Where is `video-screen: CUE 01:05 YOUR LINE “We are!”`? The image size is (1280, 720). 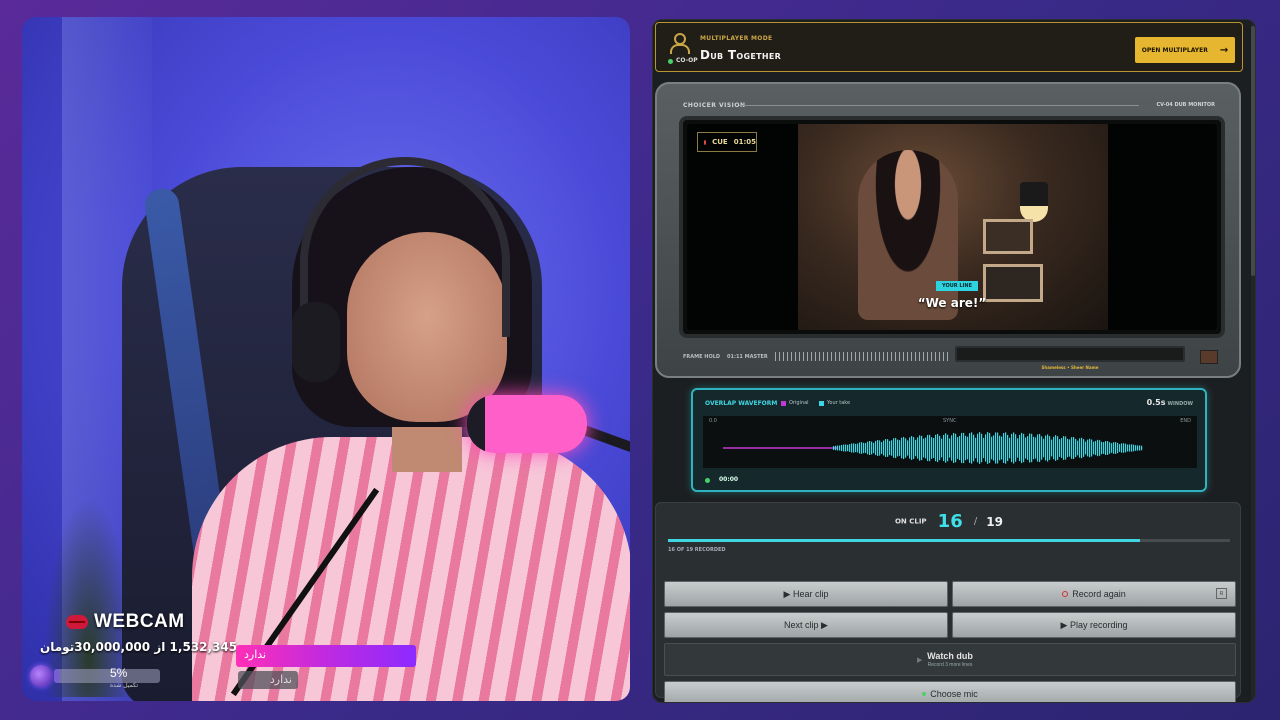 video-screen: CUE 01:05 YOUR LINE “We are!” is located at coordinates (952, 227).